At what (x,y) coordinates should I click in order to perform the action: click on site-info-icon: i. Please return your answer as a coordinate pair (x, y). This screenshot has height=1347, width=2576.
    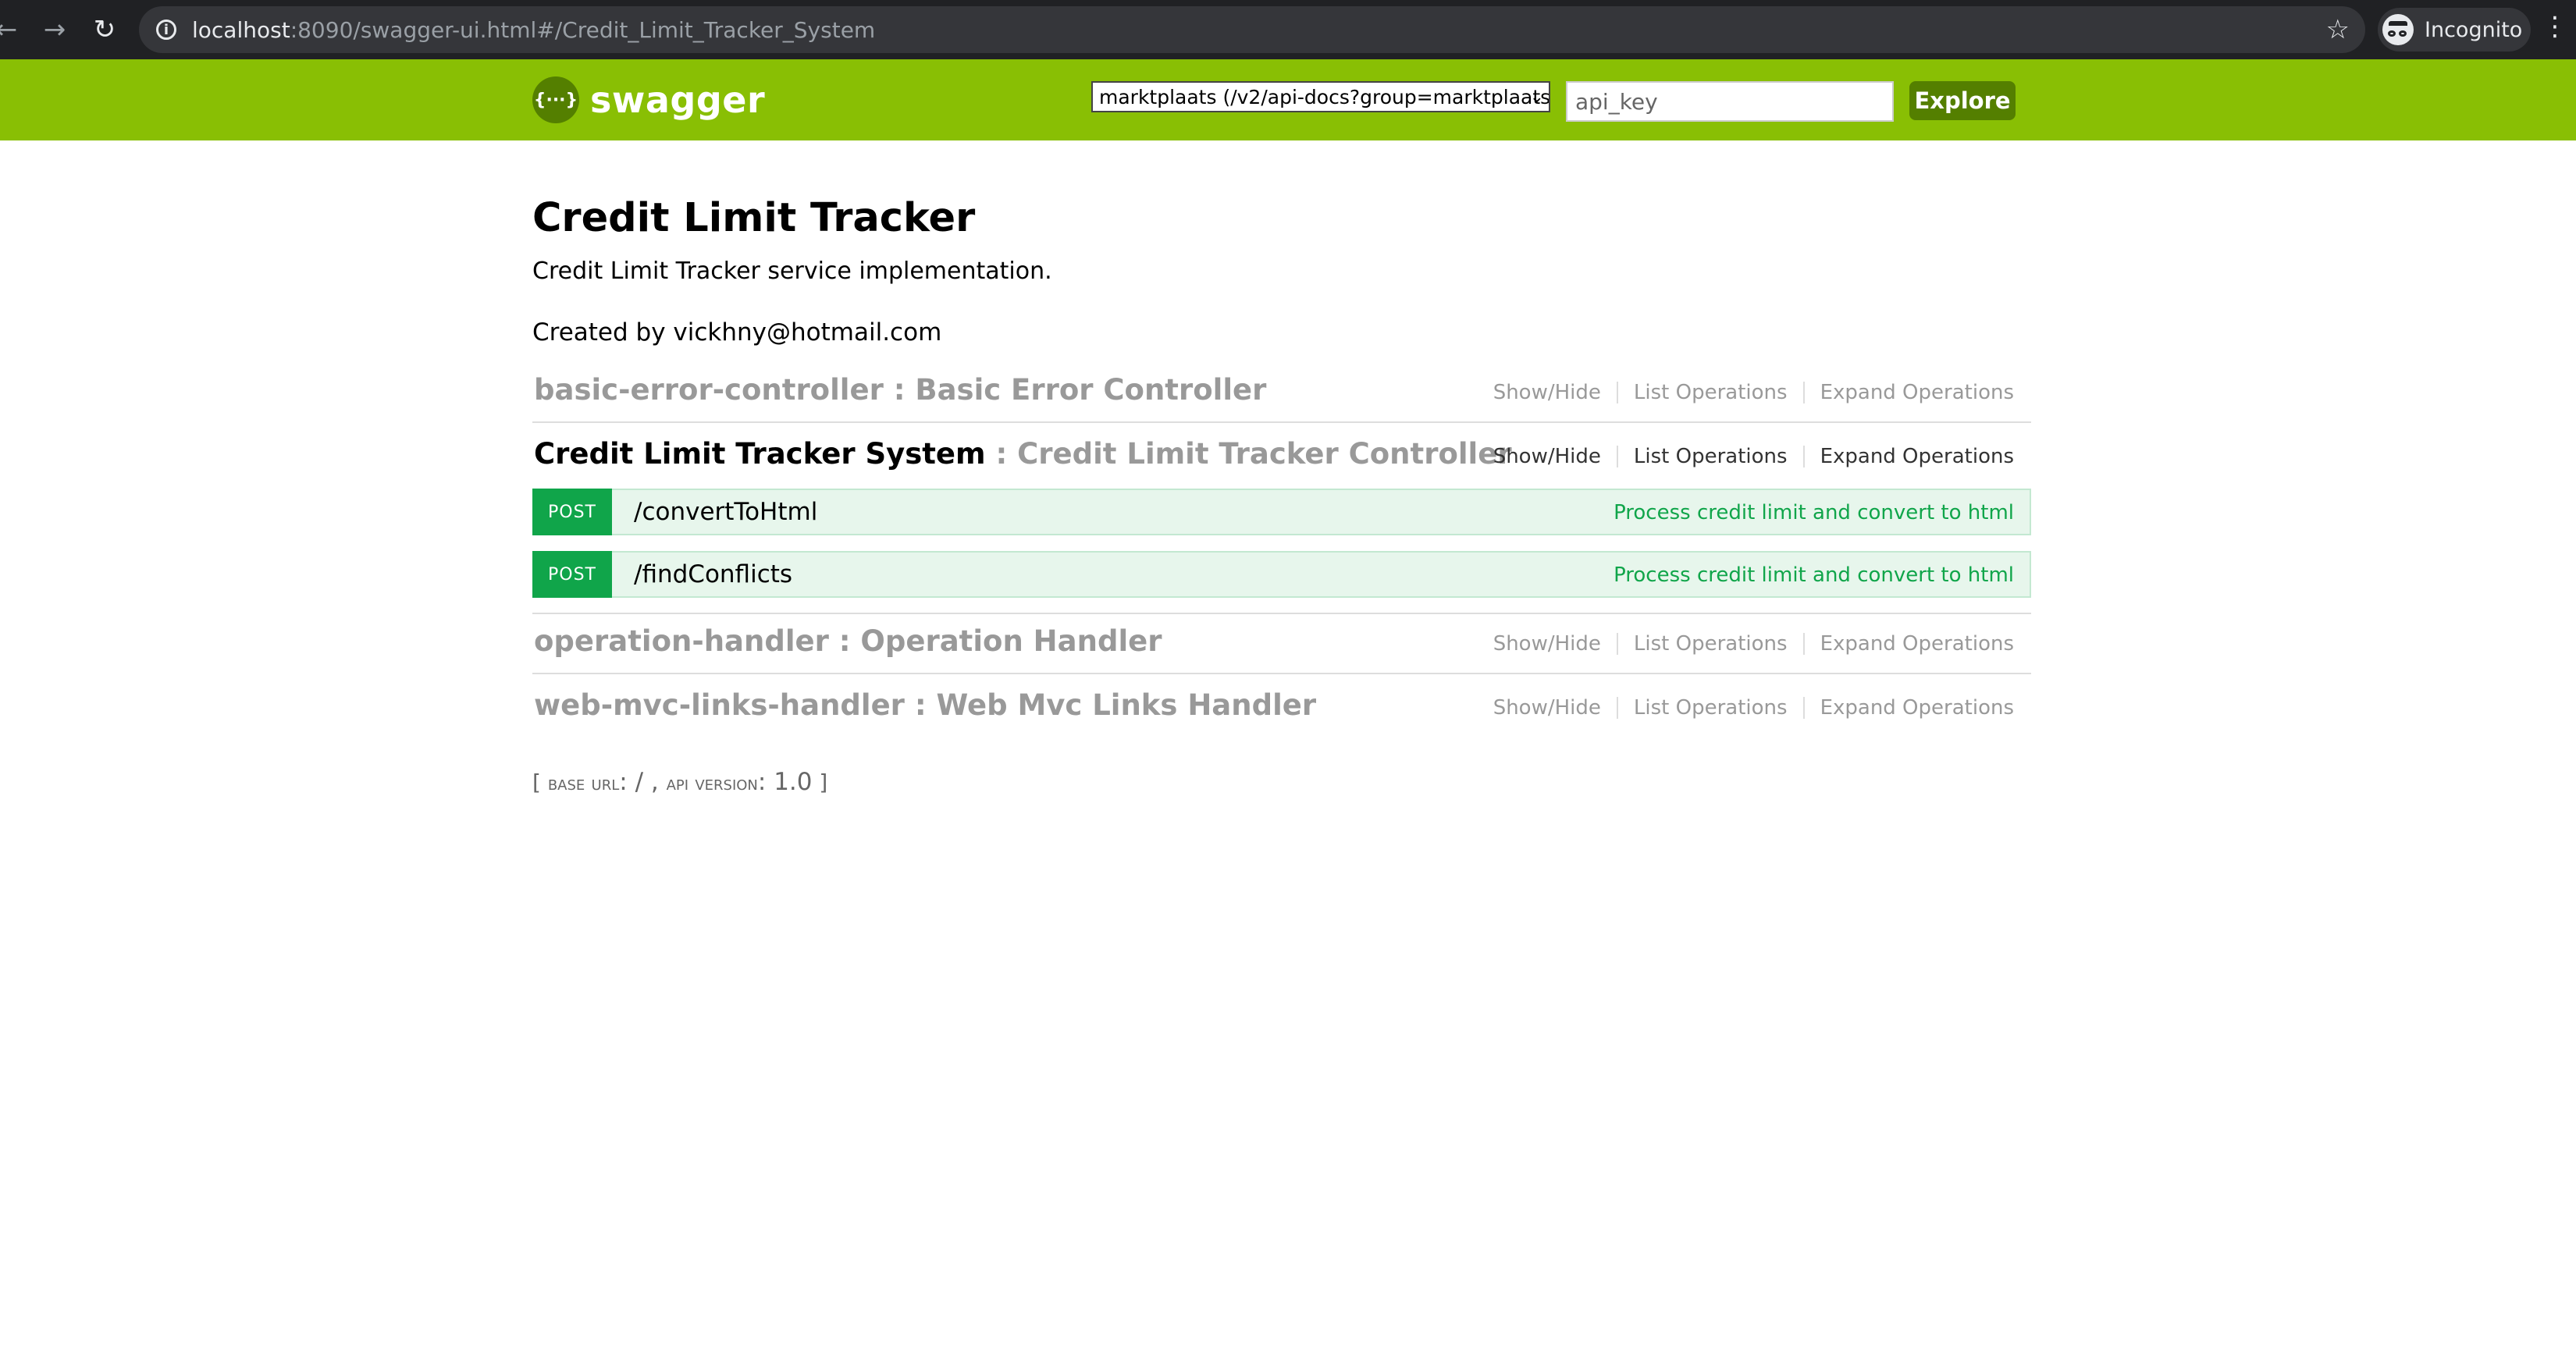
    Looking at the image, I should click on (166, 30).